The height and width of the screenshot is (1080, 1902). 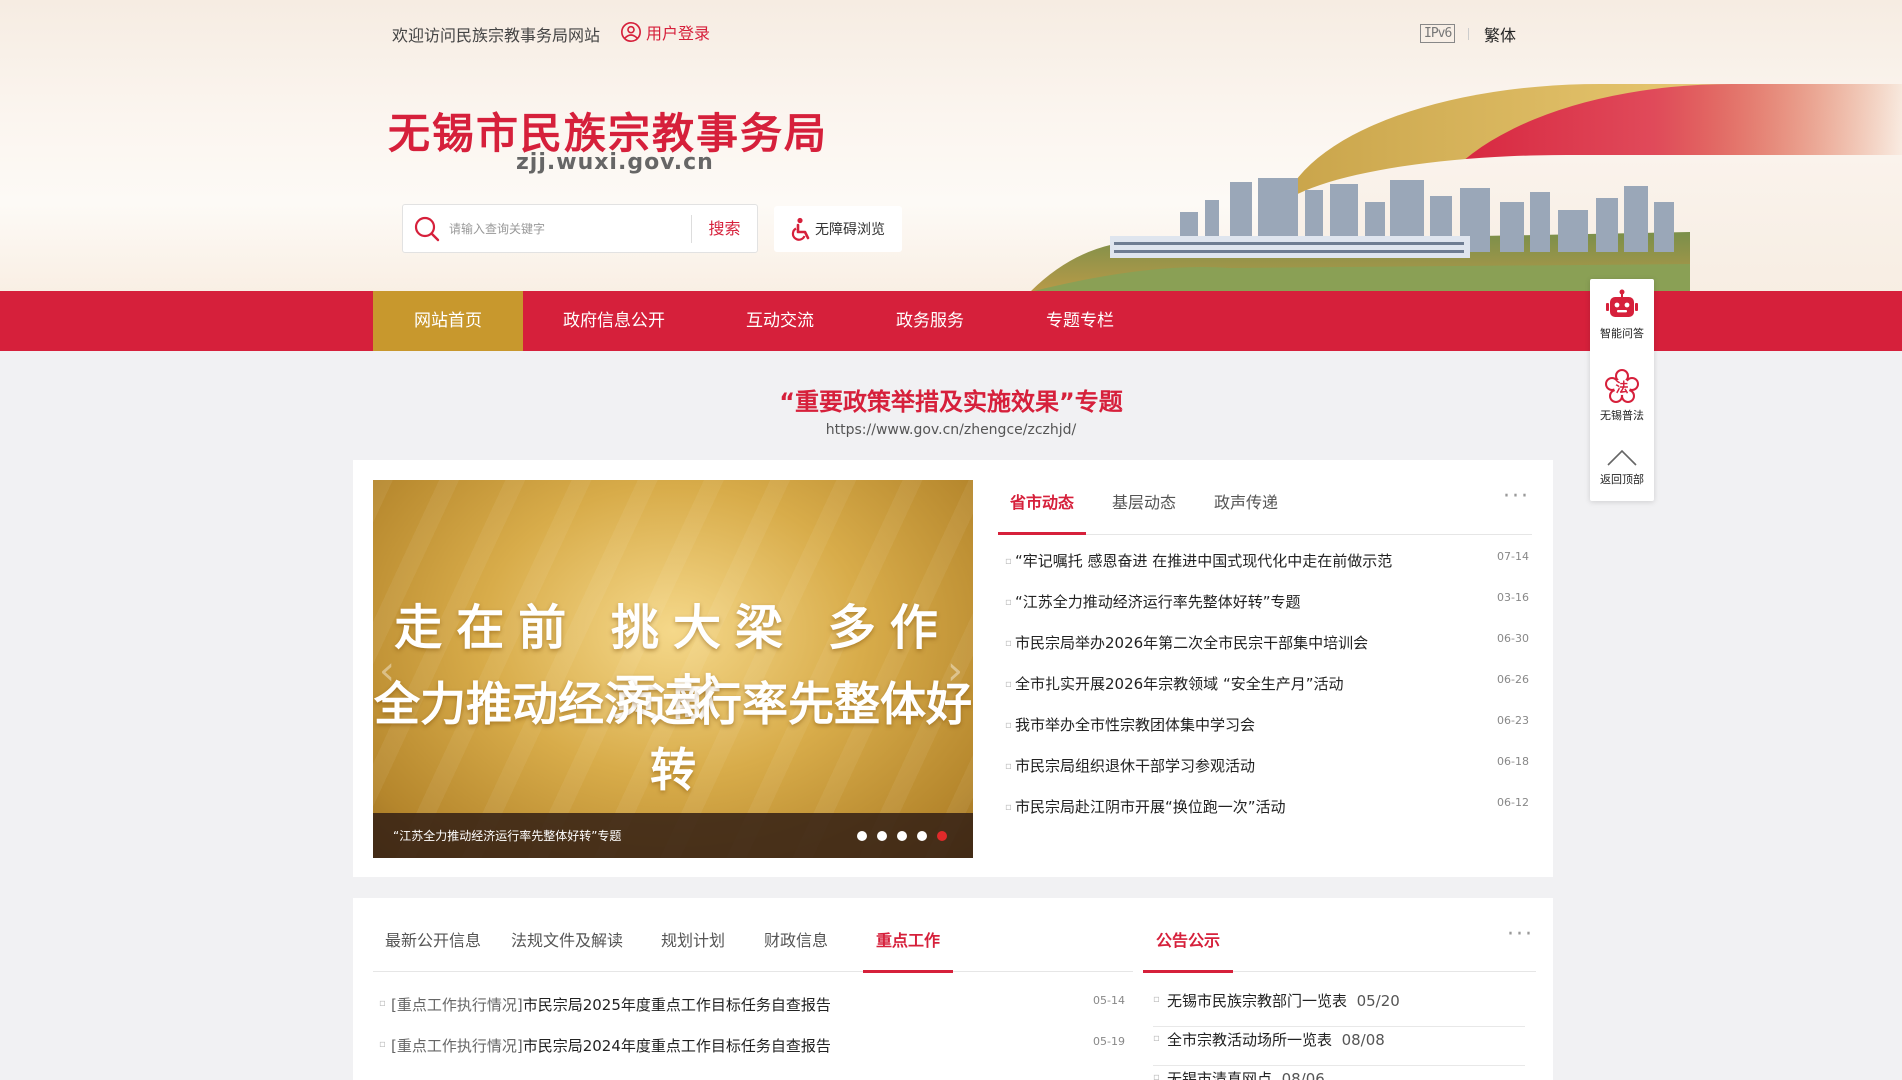 I want to click on tab-notices: 公告公示, so click(x=1188, y=945).